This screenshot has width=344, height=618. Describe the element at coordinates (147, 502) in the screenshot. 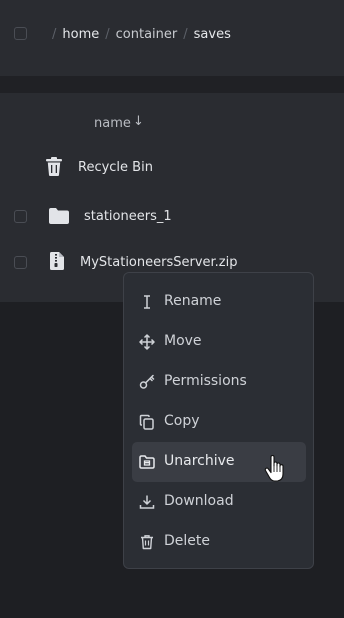

I see `download-icon` at that location.